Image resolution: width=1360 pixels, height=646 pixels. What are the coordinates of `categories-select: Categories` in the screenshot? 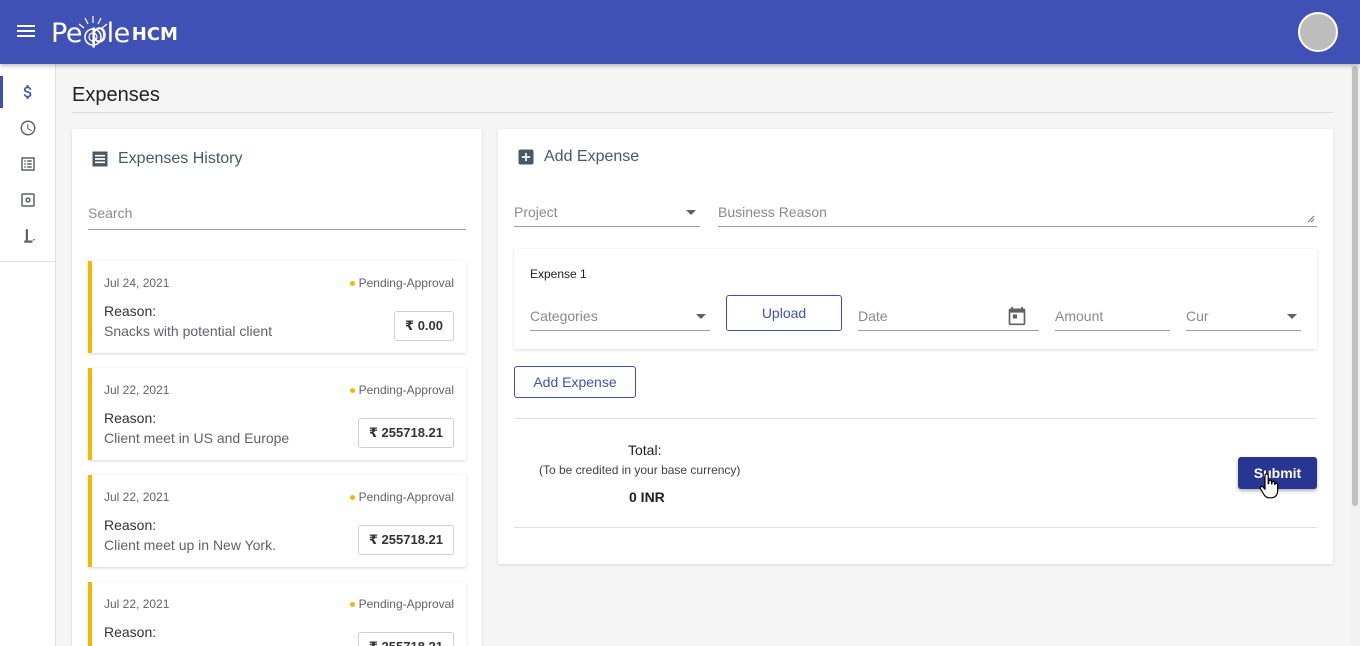 It's located at (620, 316).